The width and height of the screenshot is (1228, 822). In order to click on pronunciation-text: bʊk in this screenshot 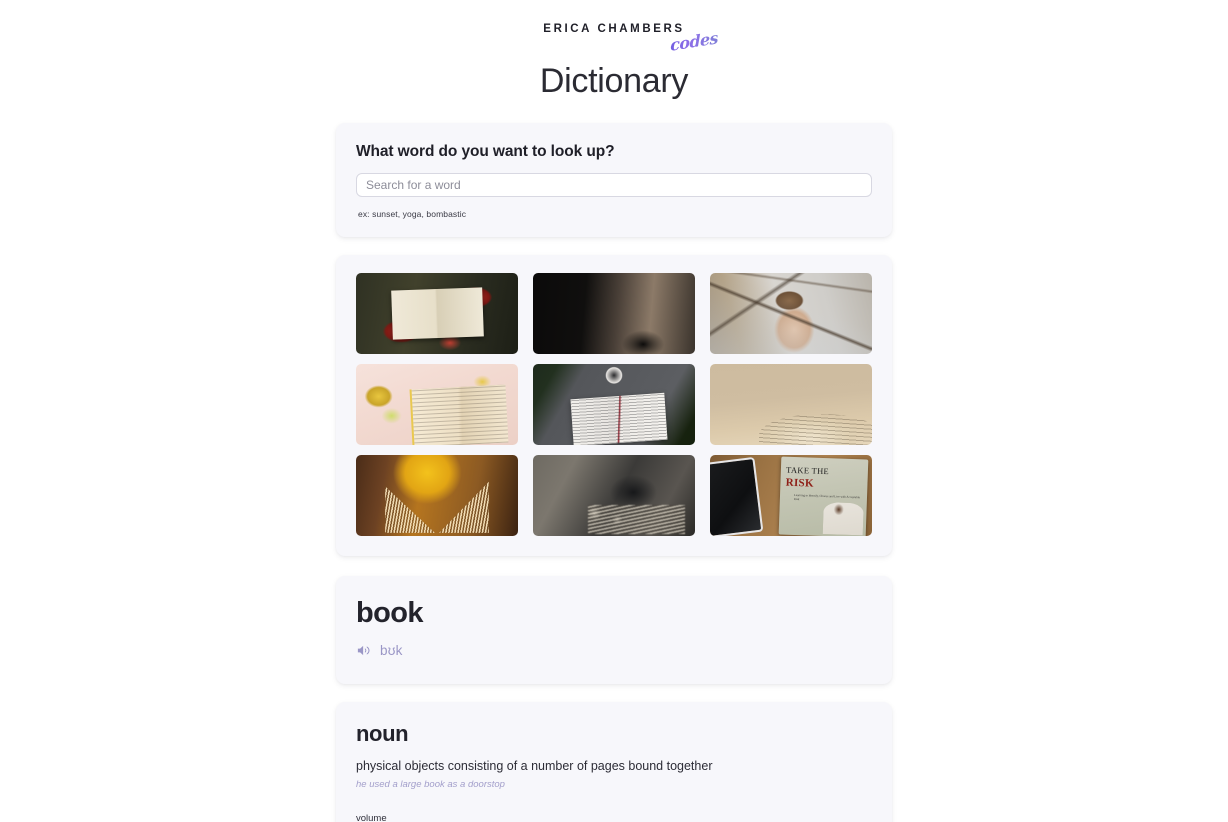, I will do `click(391, 650)`.